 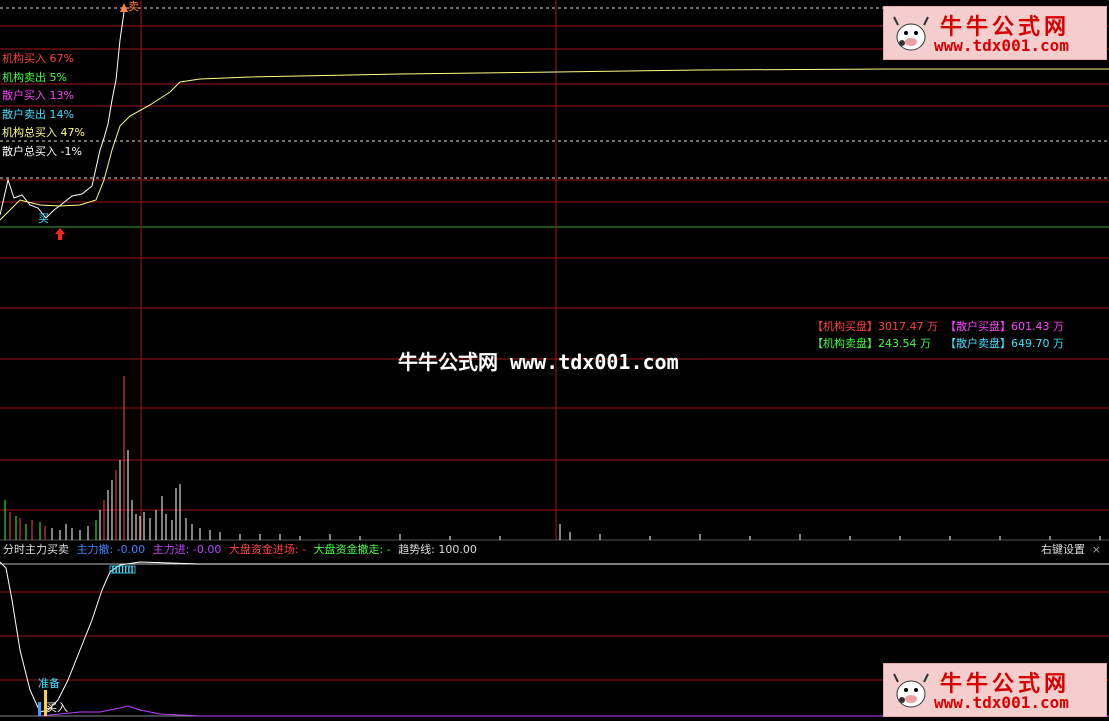 I want to click on site-logo-bottom: 牛牛公式网 www.tdx001.com, so click(x=995, y=690).